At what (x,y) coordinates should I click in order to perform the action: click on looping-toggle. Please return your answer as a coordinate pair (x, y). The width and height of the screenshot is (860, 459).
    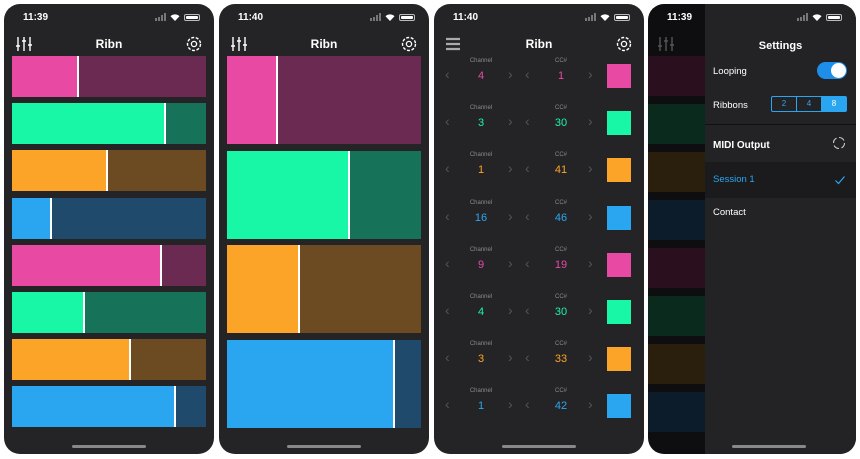
    Looking at the image, I should click on (832, 70).